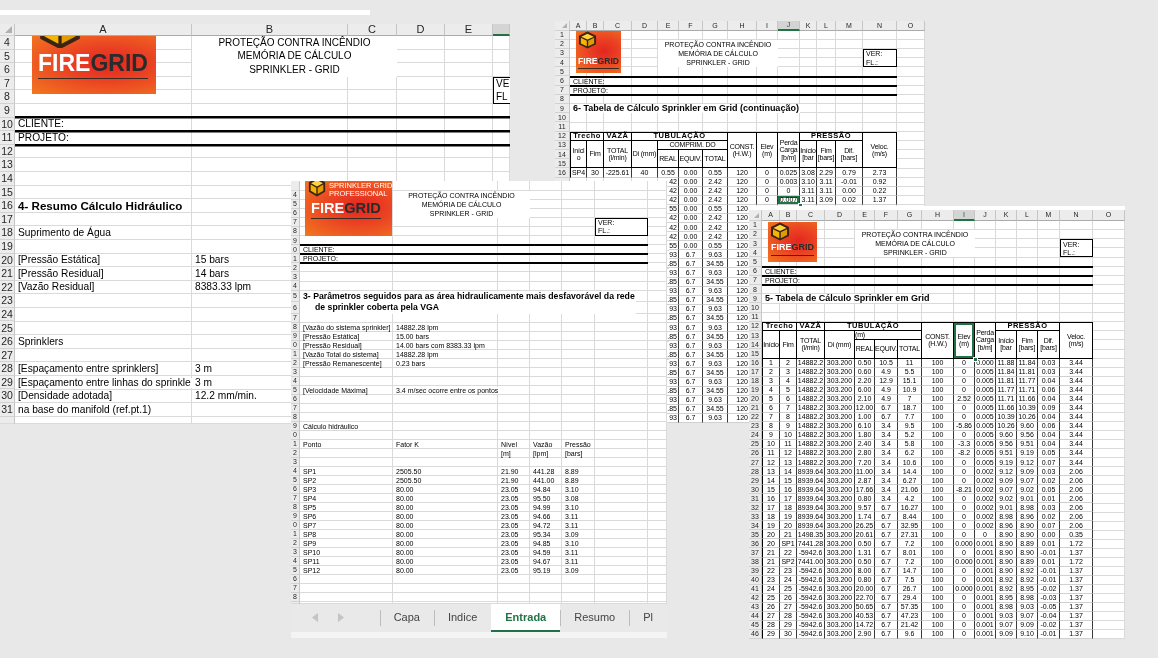 The height and width of the screenshot is (658, 1158). Describe the element at coordinates (222, 287) in the screenshot. I see `row-value: 8383.33 lpm` at that location.